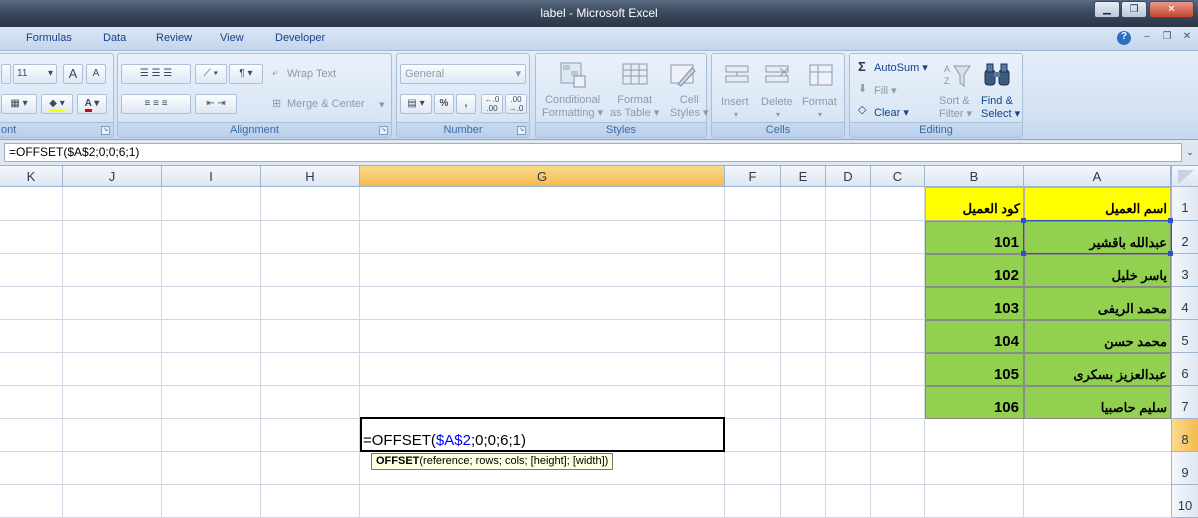 This screenshot has height=518, width=1198. Describe the element at coordinates (848, 176) in the screenshot. I see `column-header-d: D` at that location.